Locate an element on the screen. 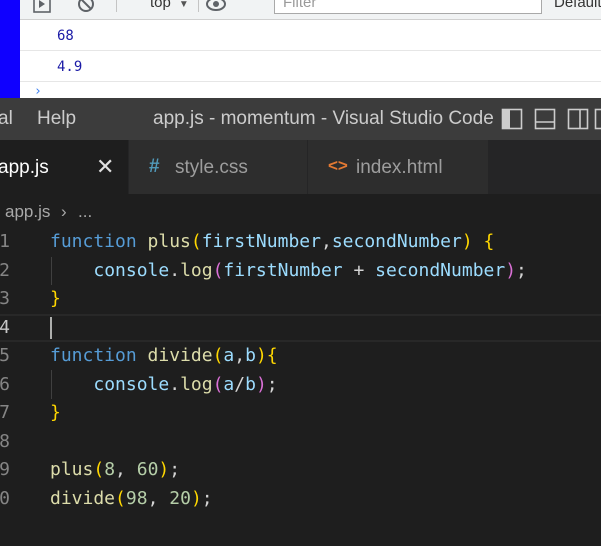 The height and width of the screenshot is (546, 601). code-token: a is located at coordinates (229, 384).